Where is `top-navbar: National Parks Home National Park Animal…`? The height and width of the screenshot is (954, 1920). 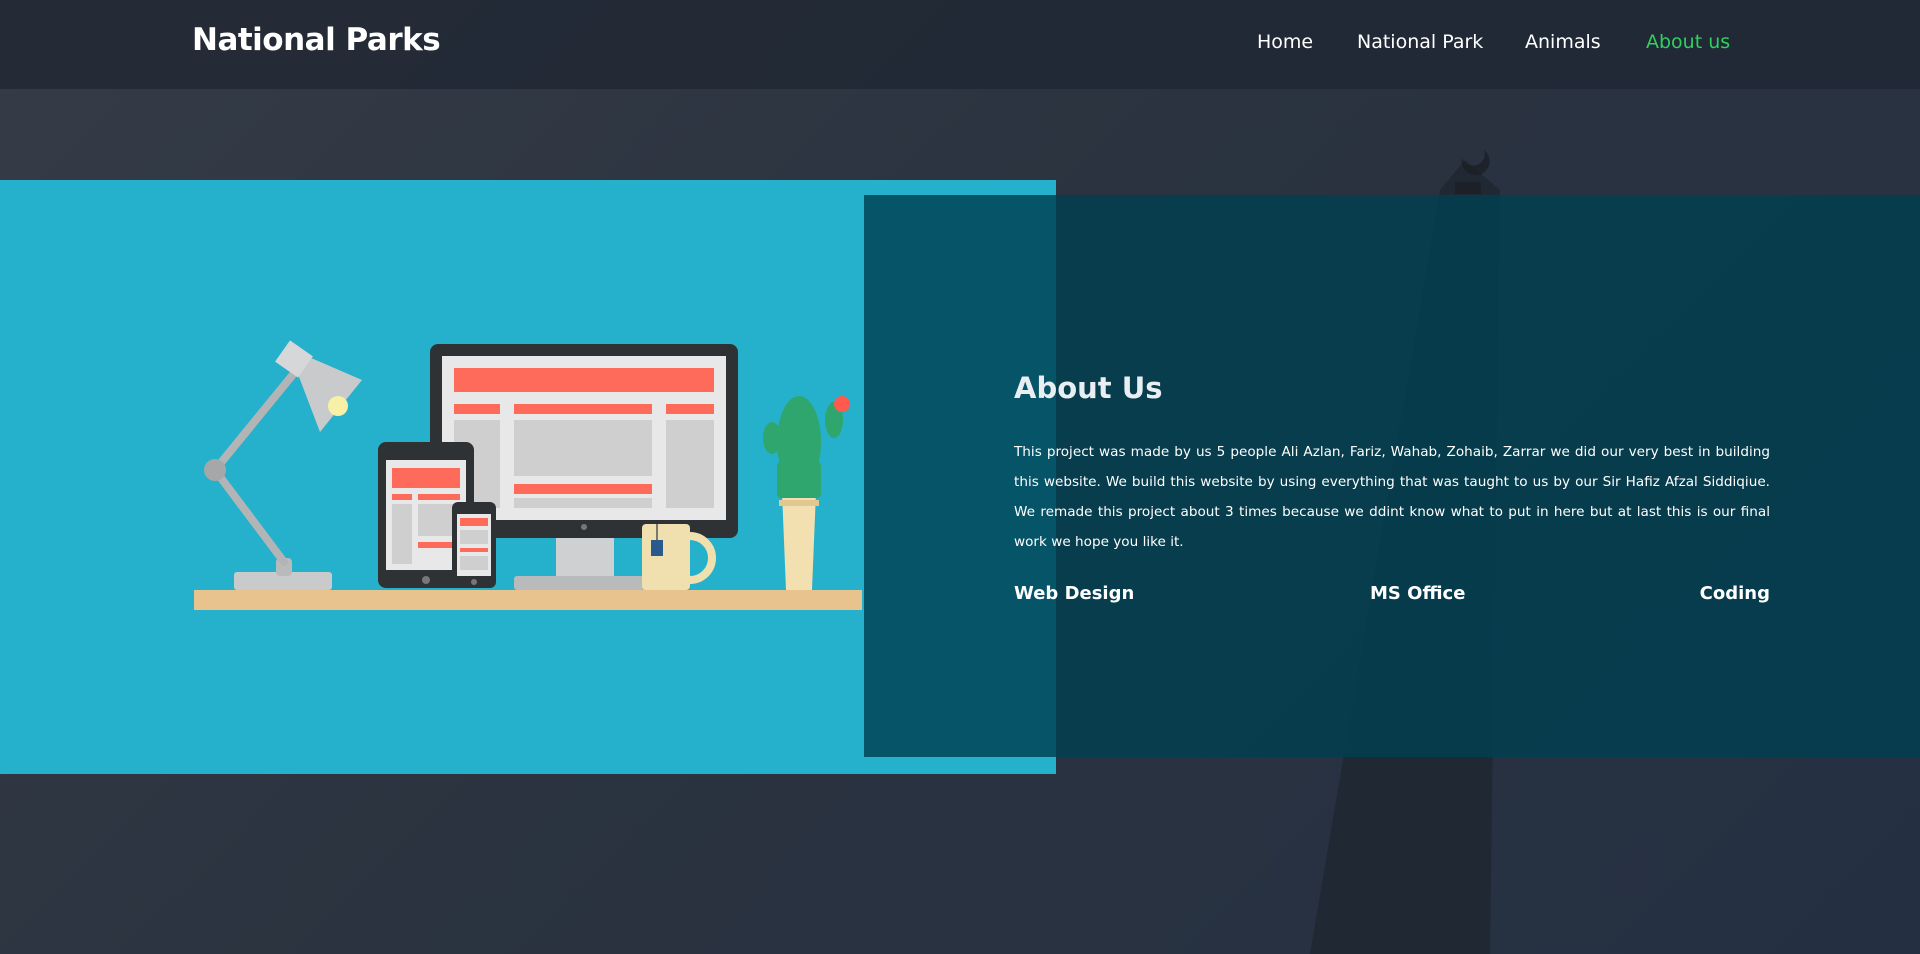
top-navbar: National Parks Home National Park Animal… is located at coordinates (960, 44).